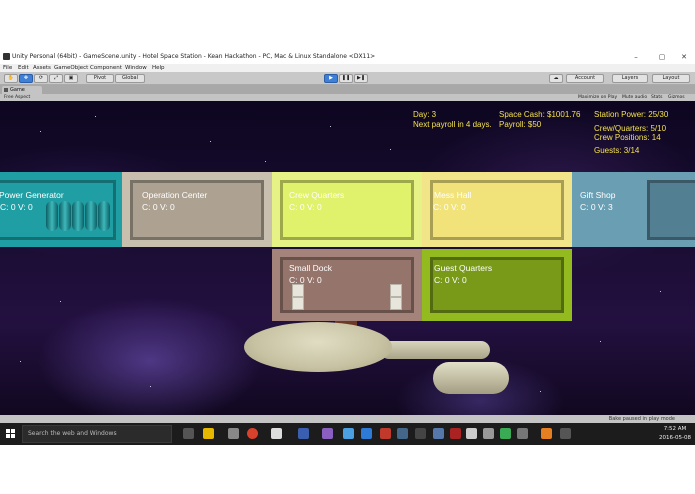 The image size is (695, 494). Describe the element at coordinates (106, 68) in the screenshot. I see `menu-component: Component` at that location.